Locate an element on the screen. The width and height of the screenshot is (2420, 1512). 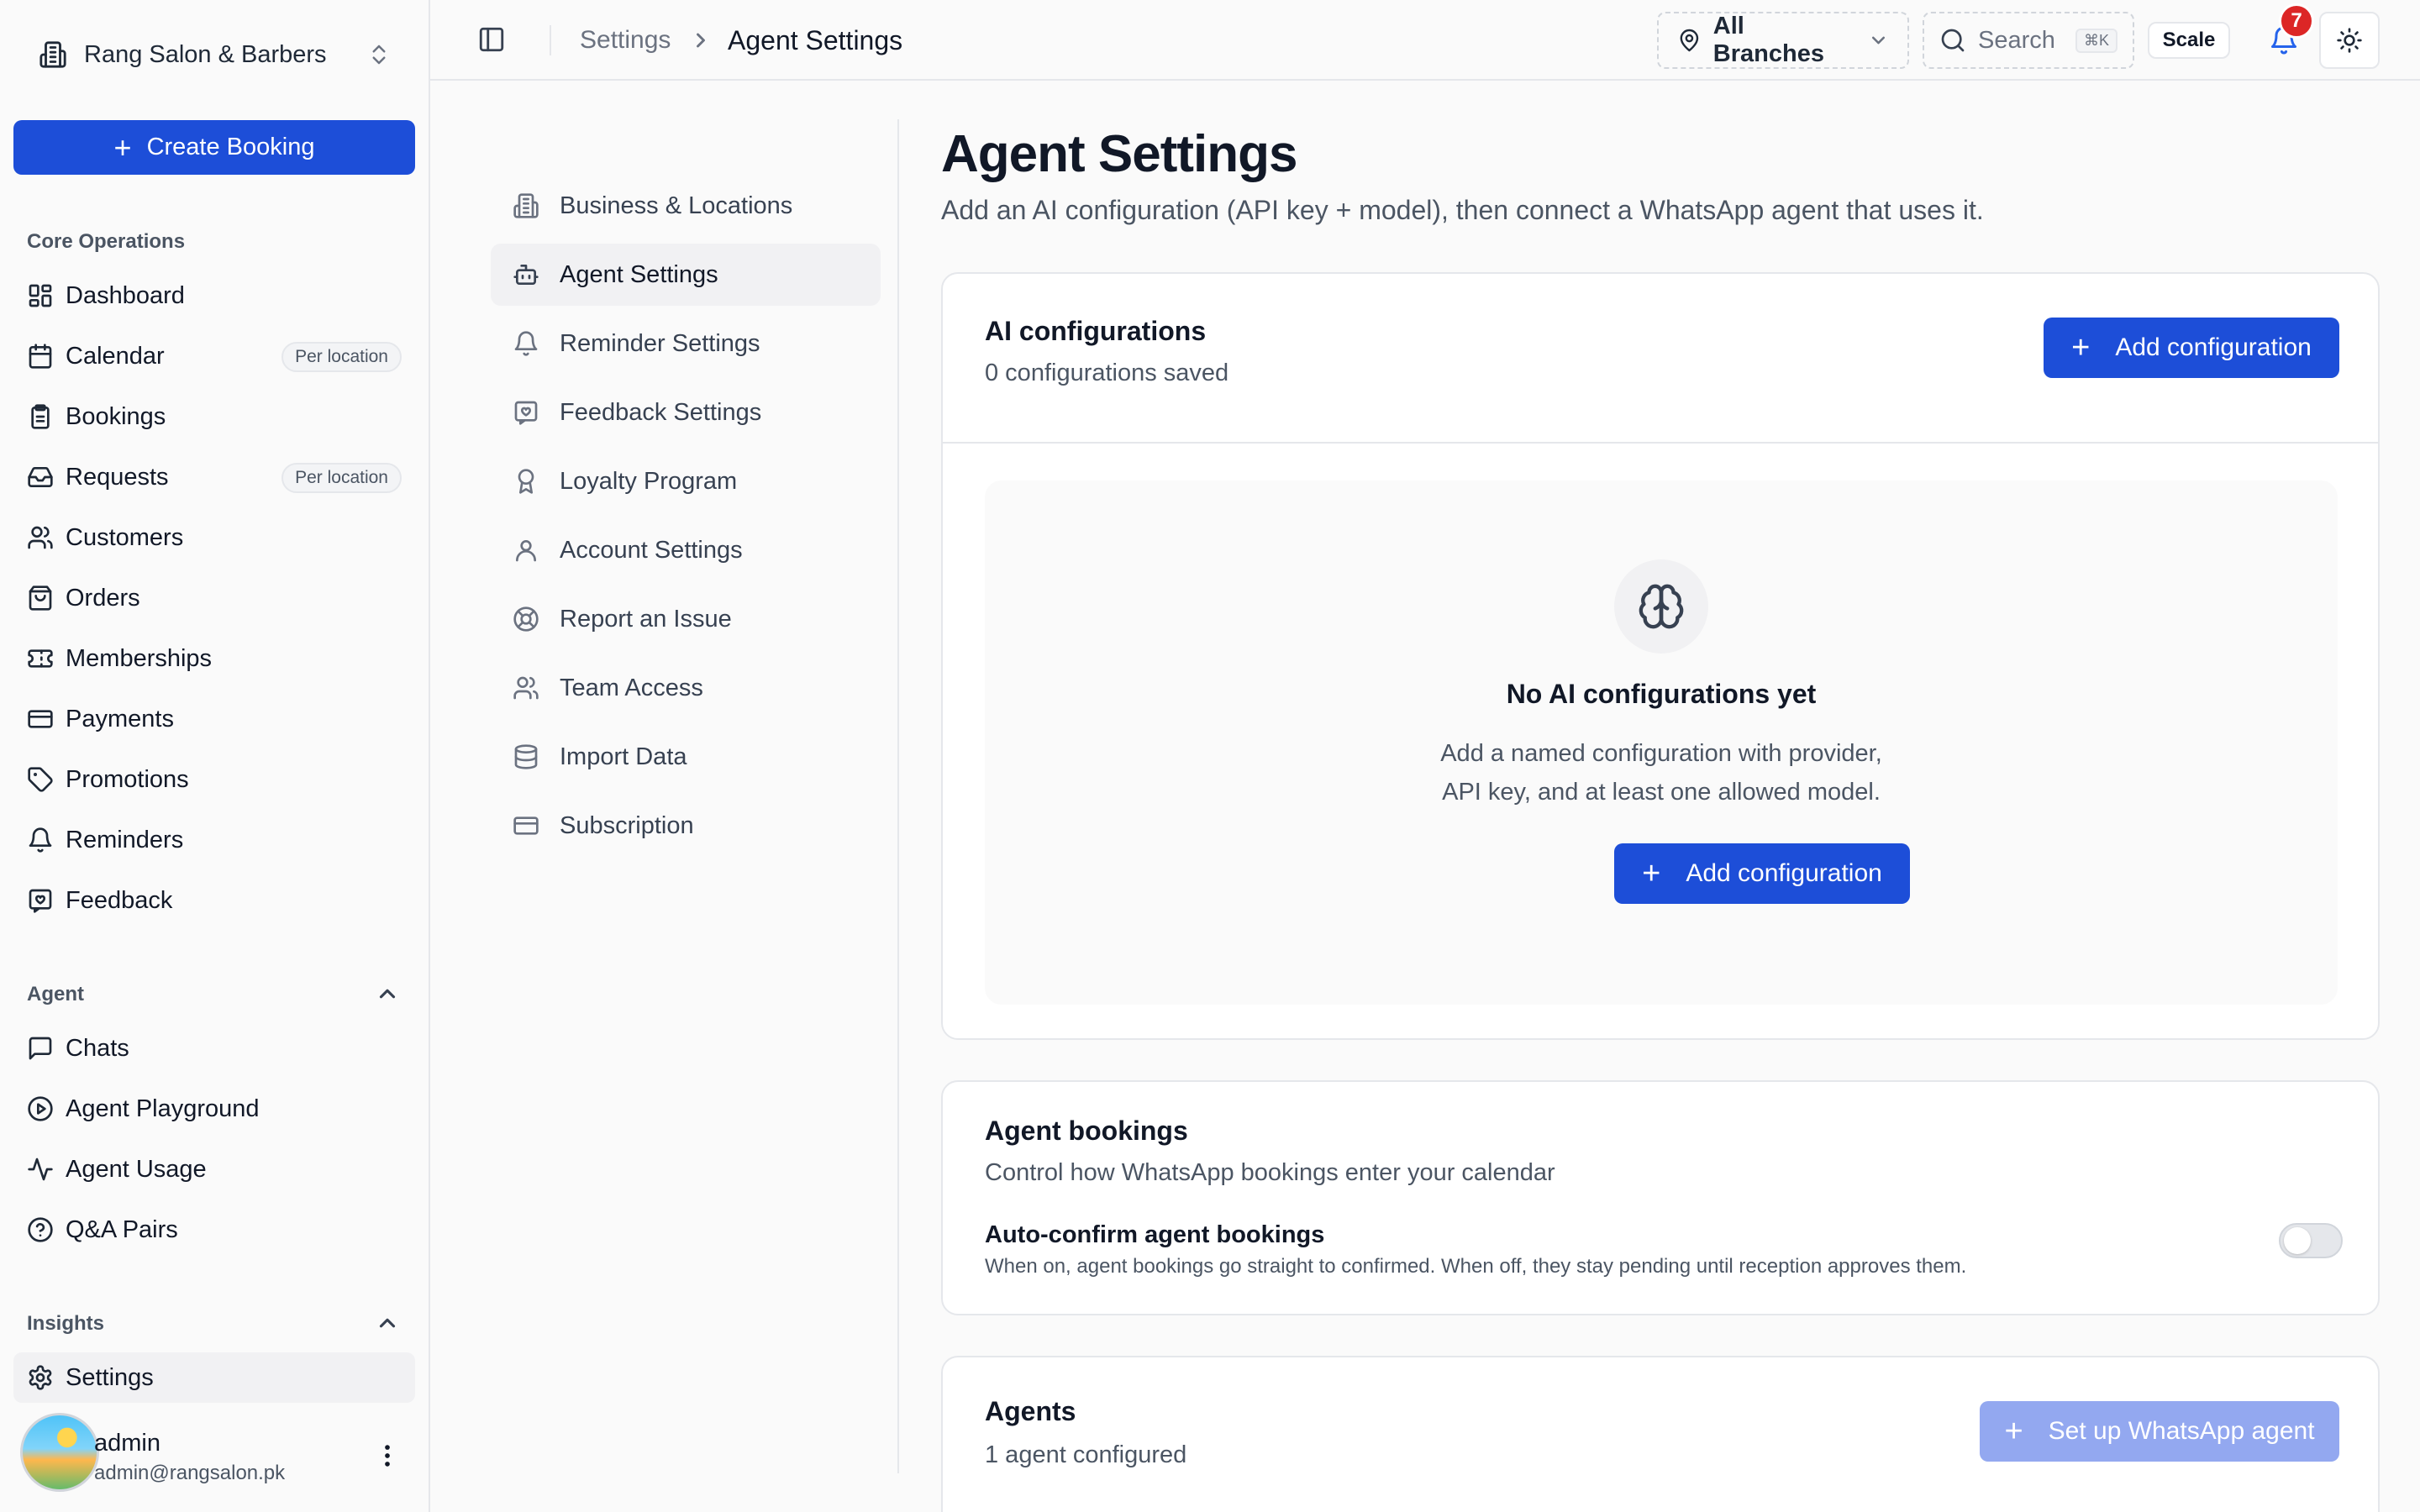
sidebar-item-label: Dashboard is located at coordinates (125, 295).